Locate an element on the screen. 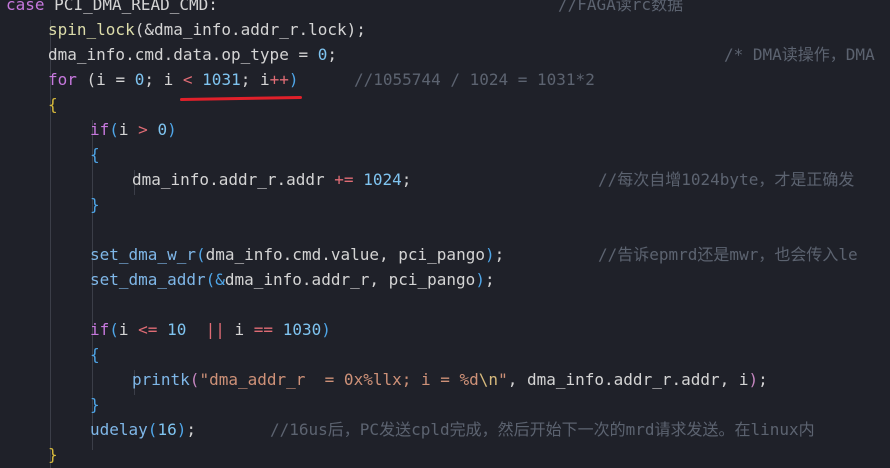 The height and width of the screenshot is (468, 890). code-token: if is located at coordinates (100, 329).